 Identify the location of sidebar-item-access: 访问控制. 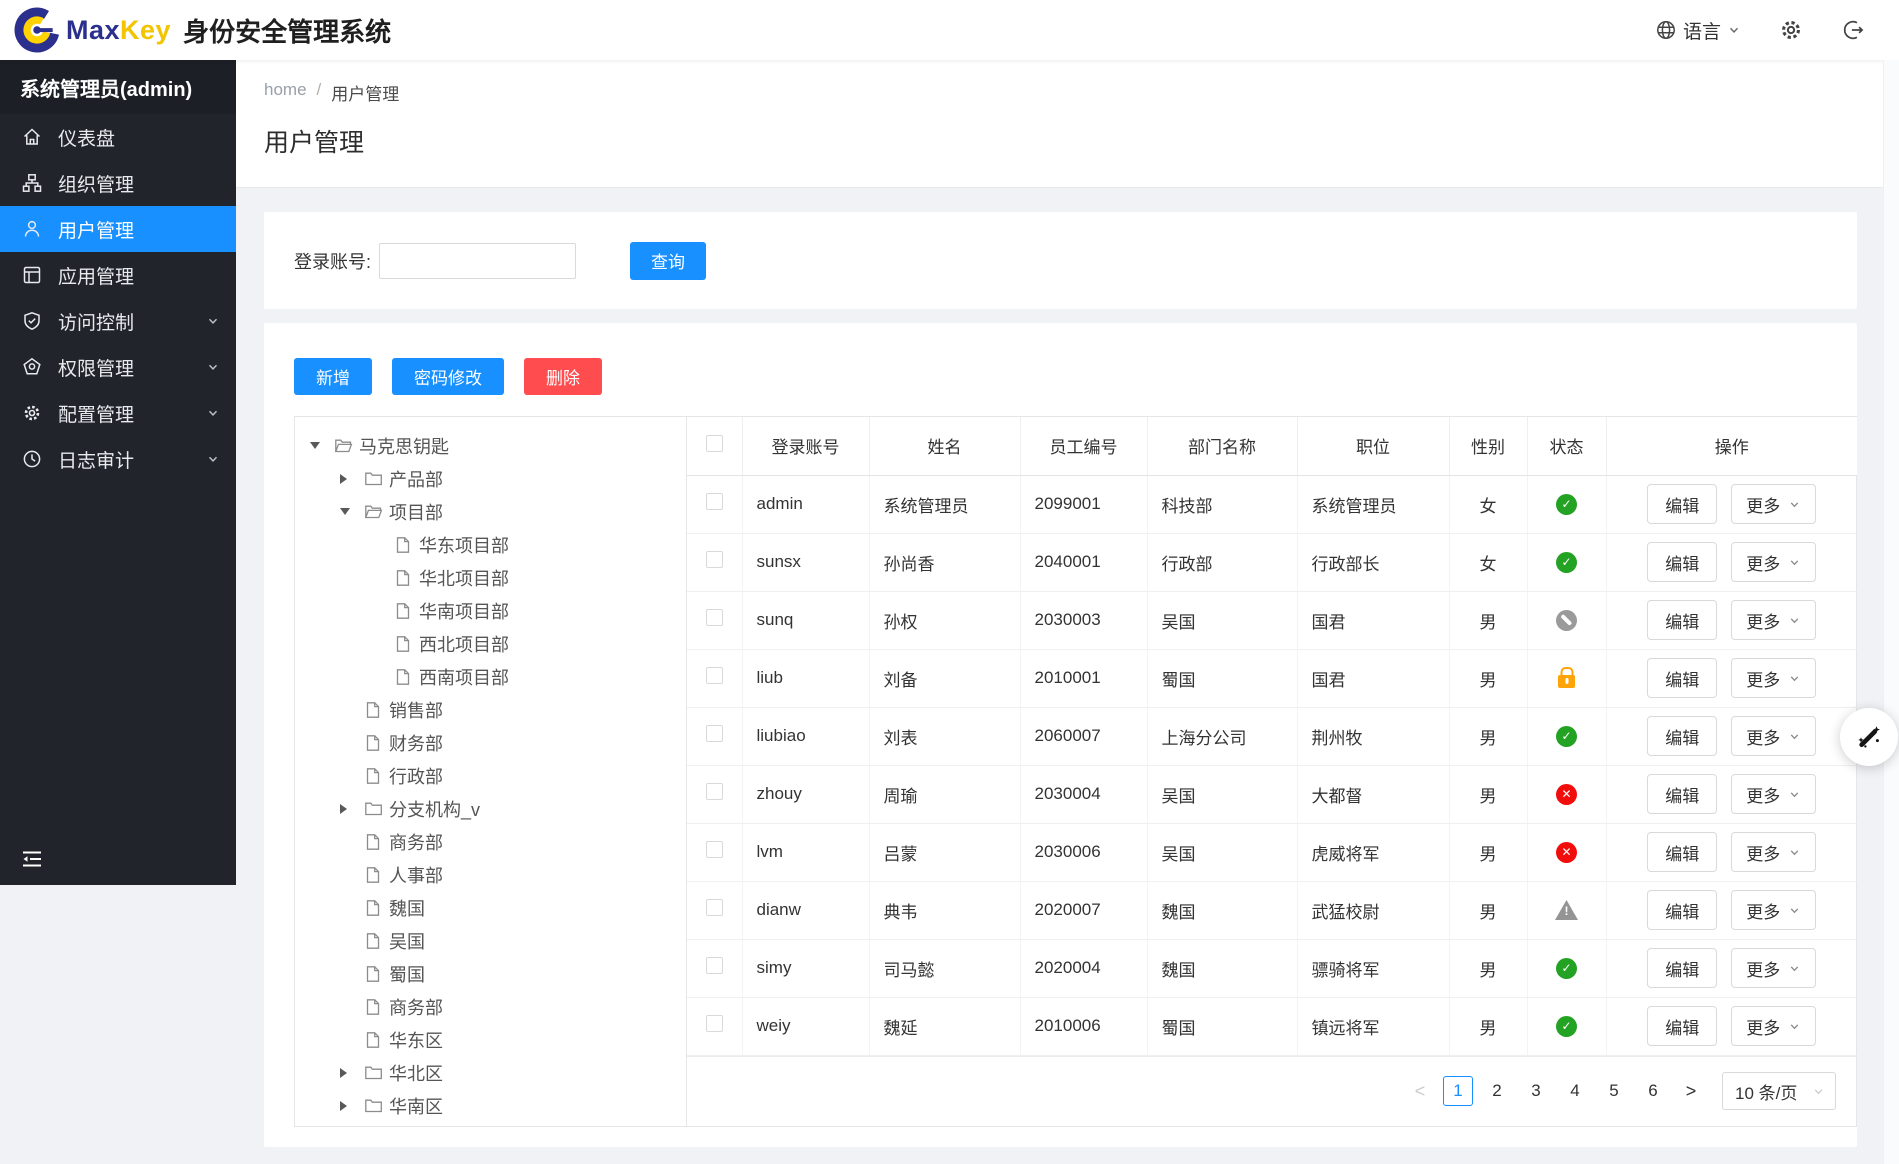
(118, 321).